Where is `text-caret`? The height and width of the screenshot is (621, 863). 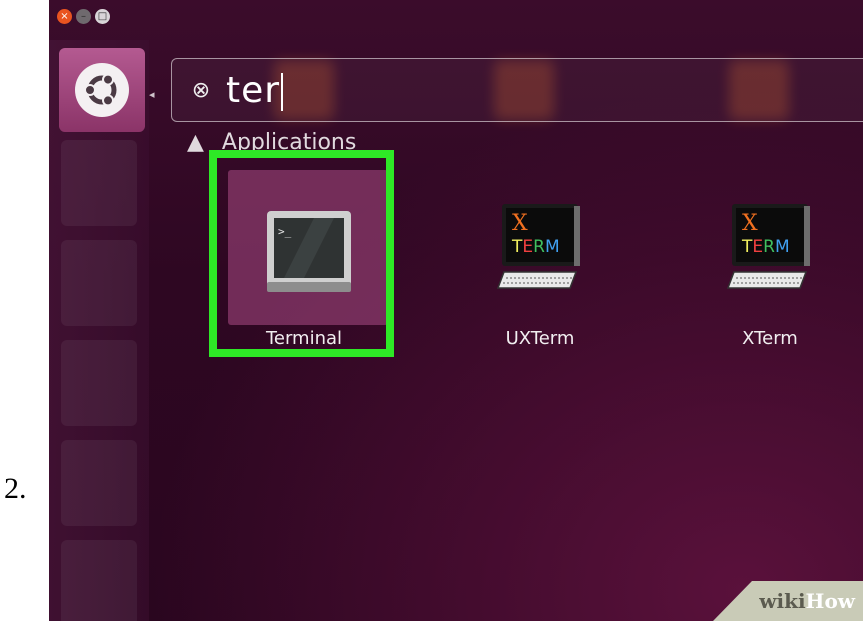 text-caret is located at coordinates (282, 91).